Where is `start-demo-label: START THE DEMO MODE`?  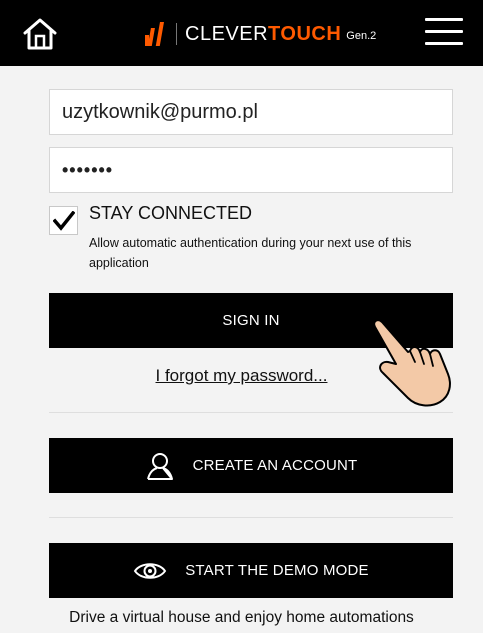
start-demo-label: START THE DEMO MODE is located at coordinates (277, 570).